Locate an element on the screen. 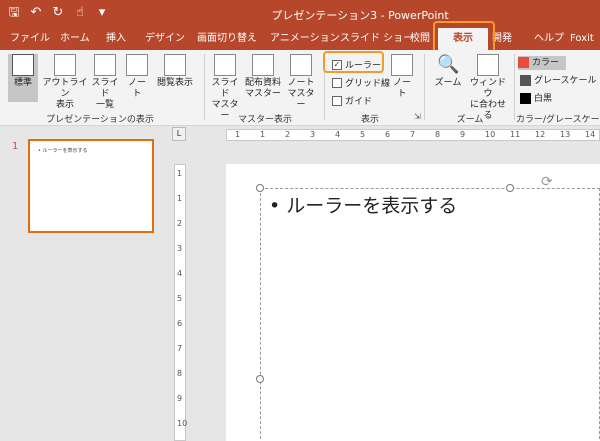 This screenshot has width=600, height=441. thumbnail-text: • ルーラーを表示する is located at coordinates (63, 151).